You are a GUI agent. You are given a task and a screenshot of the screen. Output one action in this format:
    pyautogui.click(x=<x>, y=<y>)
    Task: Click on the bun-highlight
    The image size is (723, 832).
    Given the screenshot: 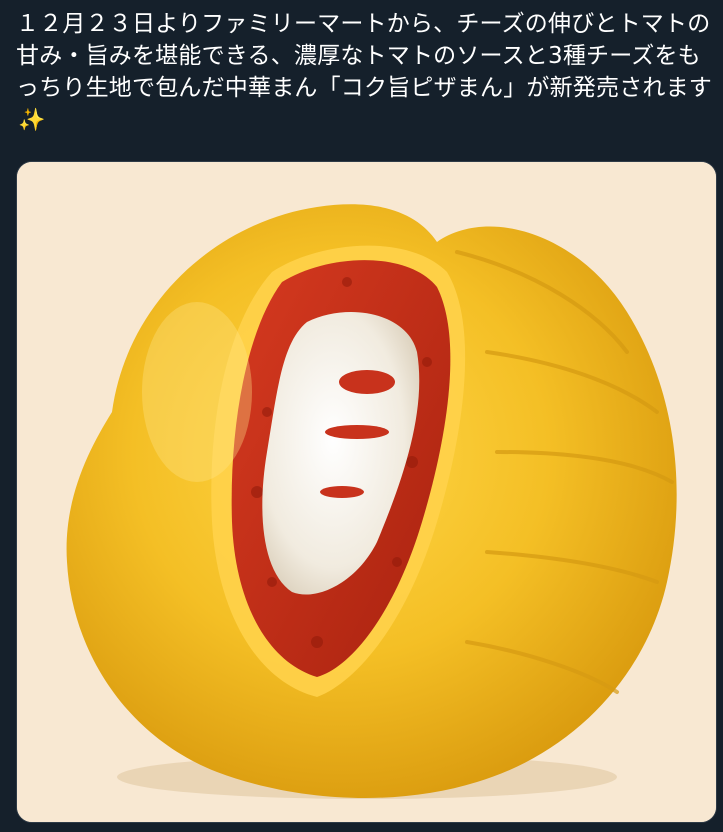 What is the action you would take?
    pyautogui.click(x=197, y=392)
    